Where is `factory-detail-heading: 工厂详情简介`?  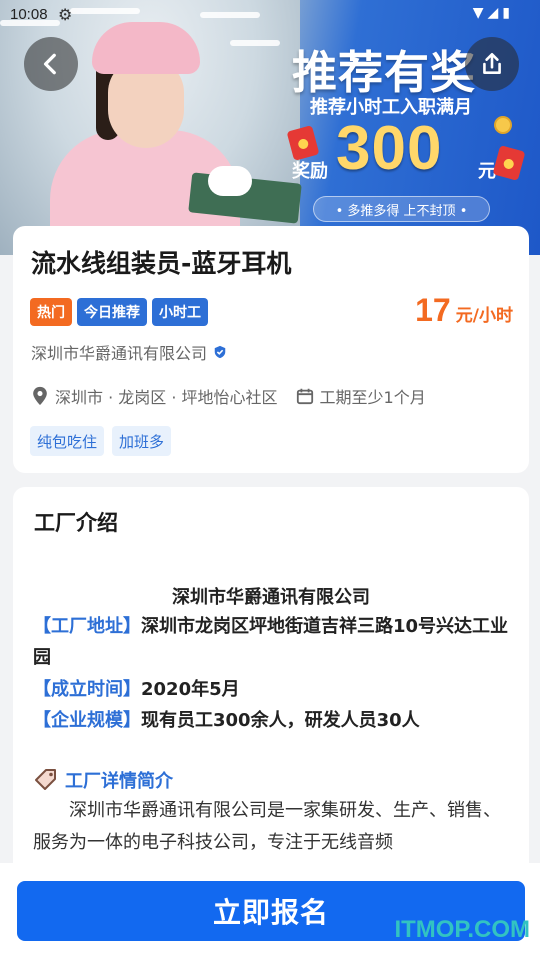 factory-detail-heading: 工厂详情简介 is located at coordinates (103, 780).